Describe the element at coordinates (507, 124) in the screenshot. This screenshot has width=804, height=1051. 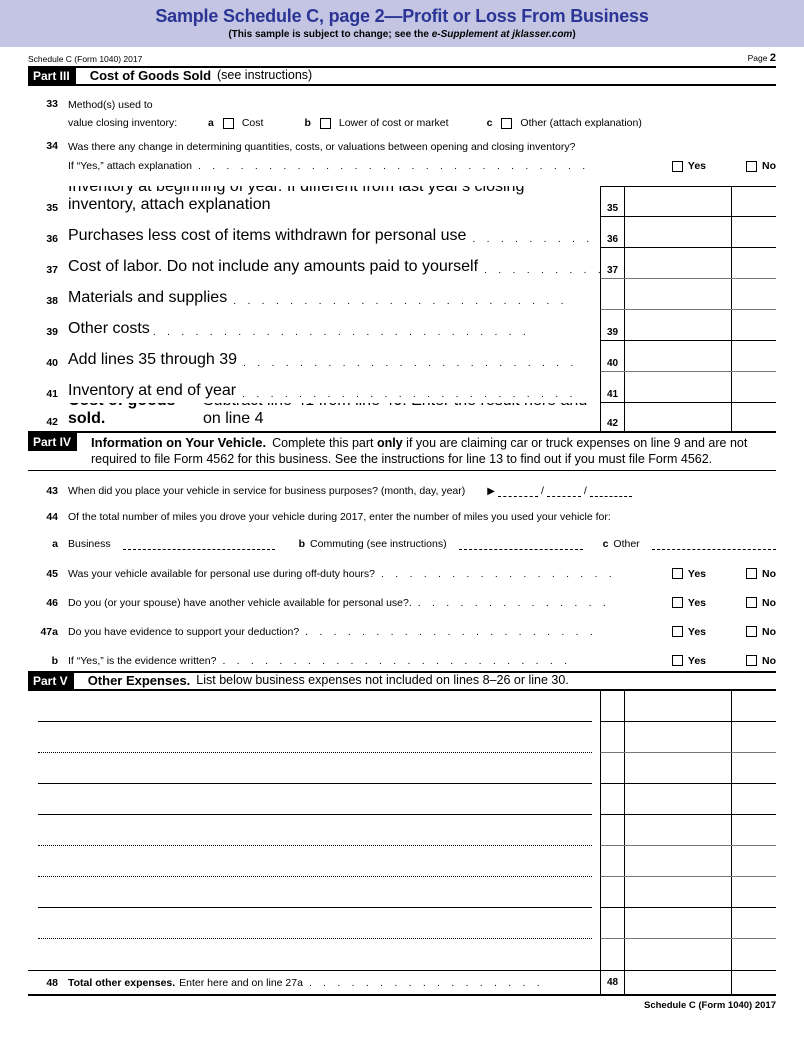
I see `checkbox-other-method` at that location.